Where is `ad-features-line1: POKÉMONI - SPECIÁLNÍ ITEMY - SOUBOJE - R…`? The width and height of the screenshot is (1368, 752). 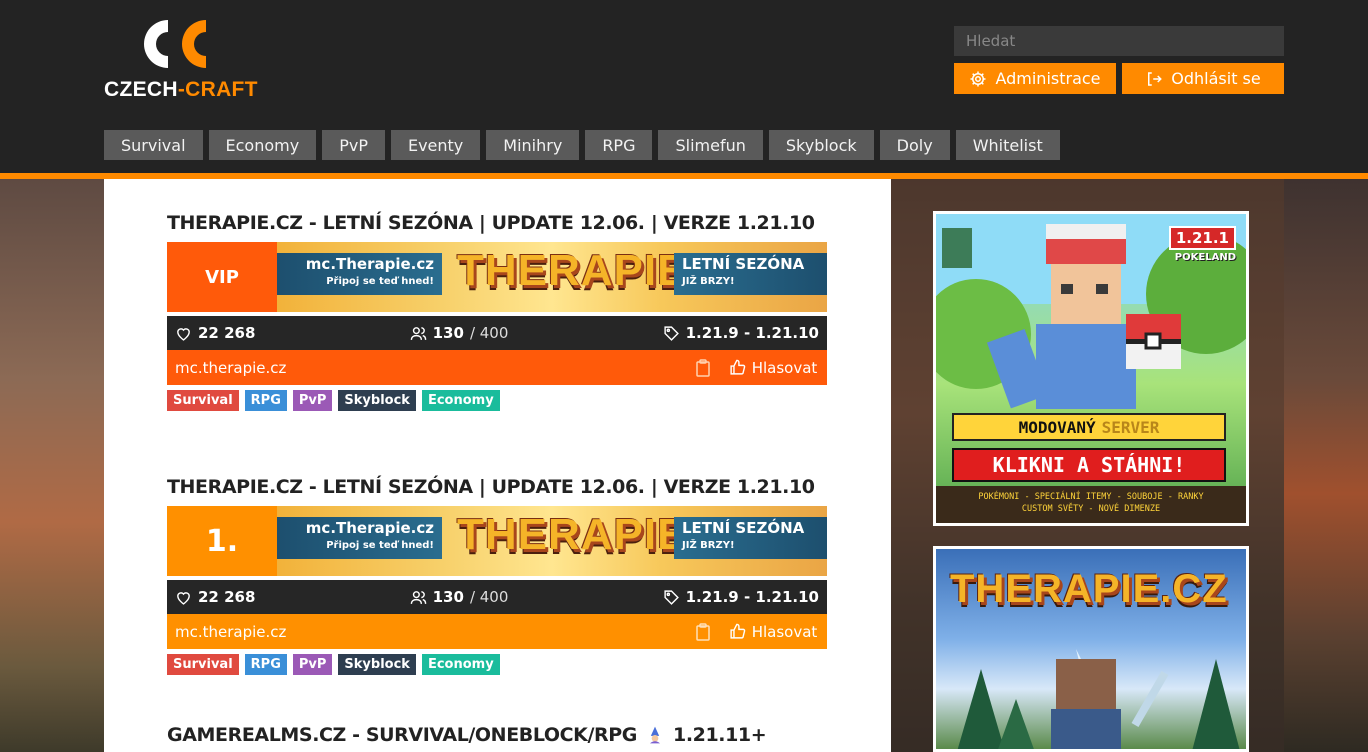
ad-features-line1: POKÉMONI - SPECIÁLNÍ ITEMY - SOUBOJE - R… is located at coordinates (1091, 497).